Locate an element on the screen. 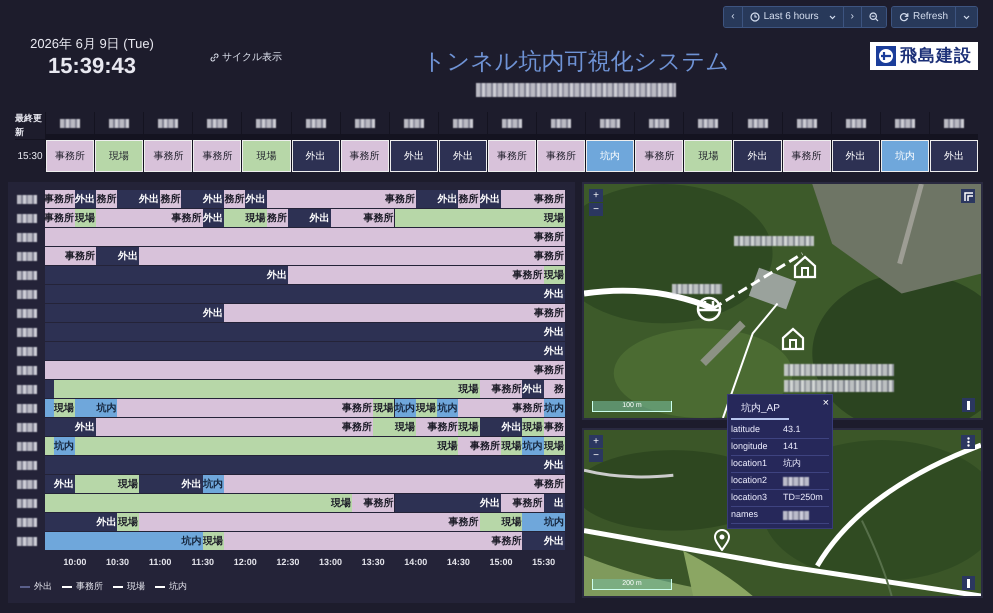 Image resolution: width=993 pixels, height=613 pixels. axis-label: 11:30 is located at coordinates (202, 562).